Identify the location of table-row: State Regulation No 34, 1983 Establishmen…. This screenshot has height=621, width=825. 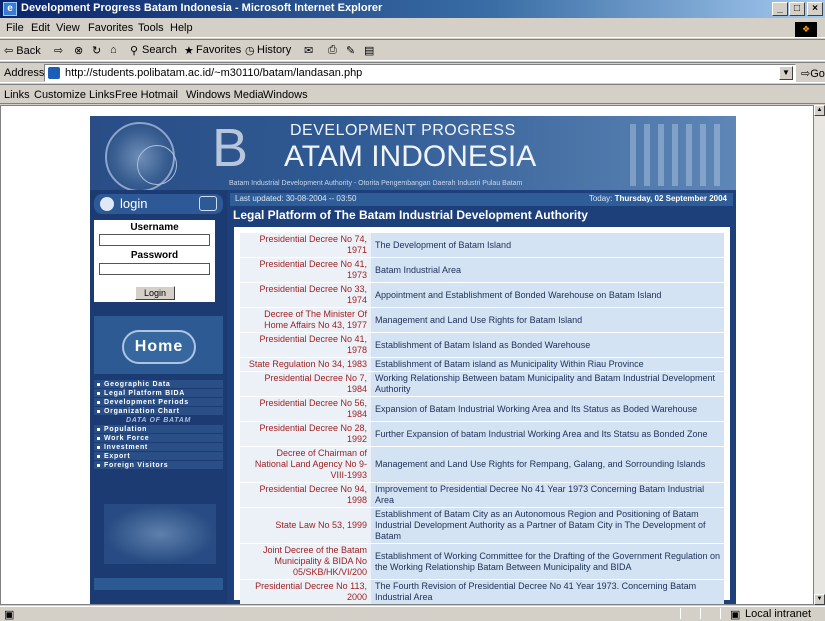
(482, 364).